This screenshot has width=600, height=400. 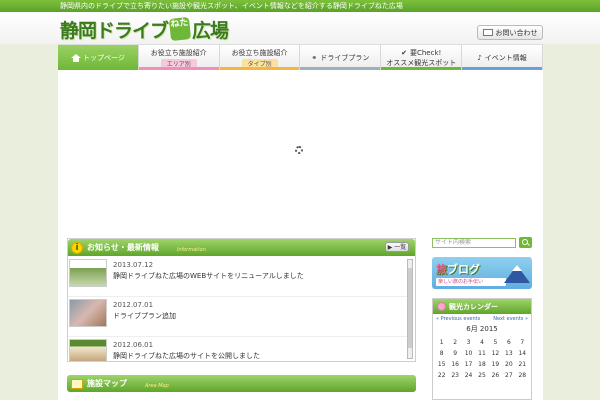 I want to click on check-icon: ✔, so click(x=404, y=52).